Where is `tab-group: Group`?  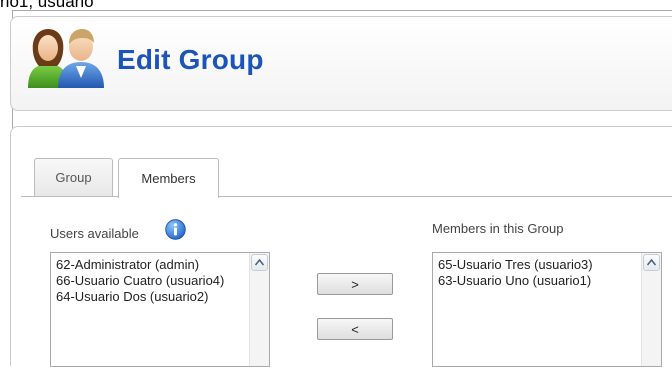
tab-group: Group is located at coordinates (73, 177).